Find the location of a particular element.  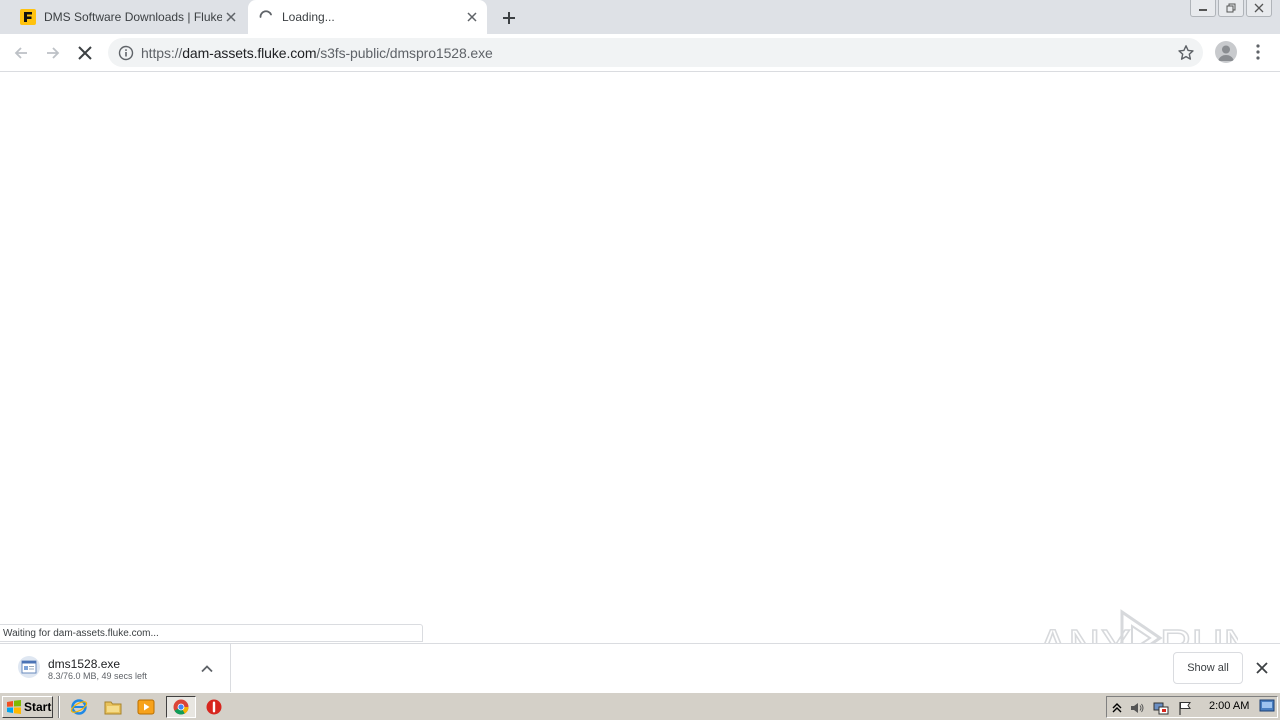

forward-button is located at coordinates (53, 53).